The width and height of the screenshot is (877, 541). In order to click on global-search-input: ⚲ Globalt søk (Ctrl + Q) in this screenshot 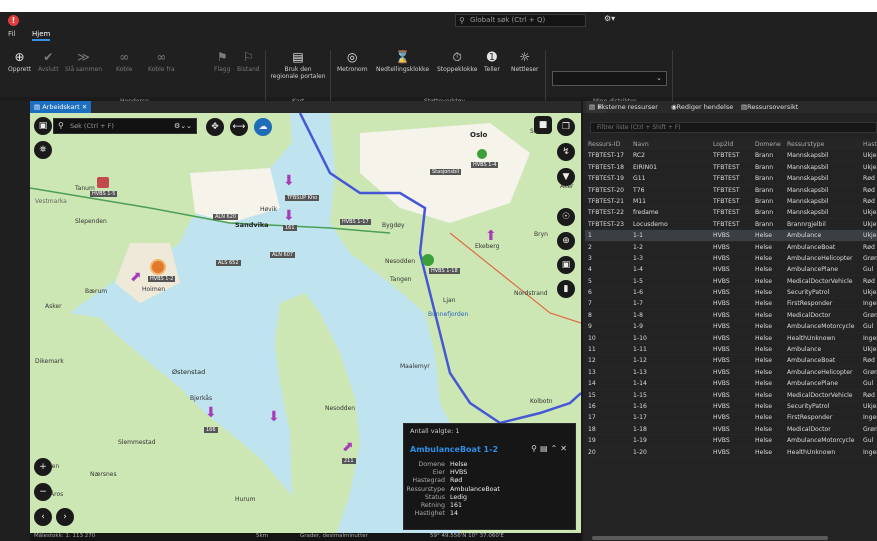, I will do `click(520, 20)`.